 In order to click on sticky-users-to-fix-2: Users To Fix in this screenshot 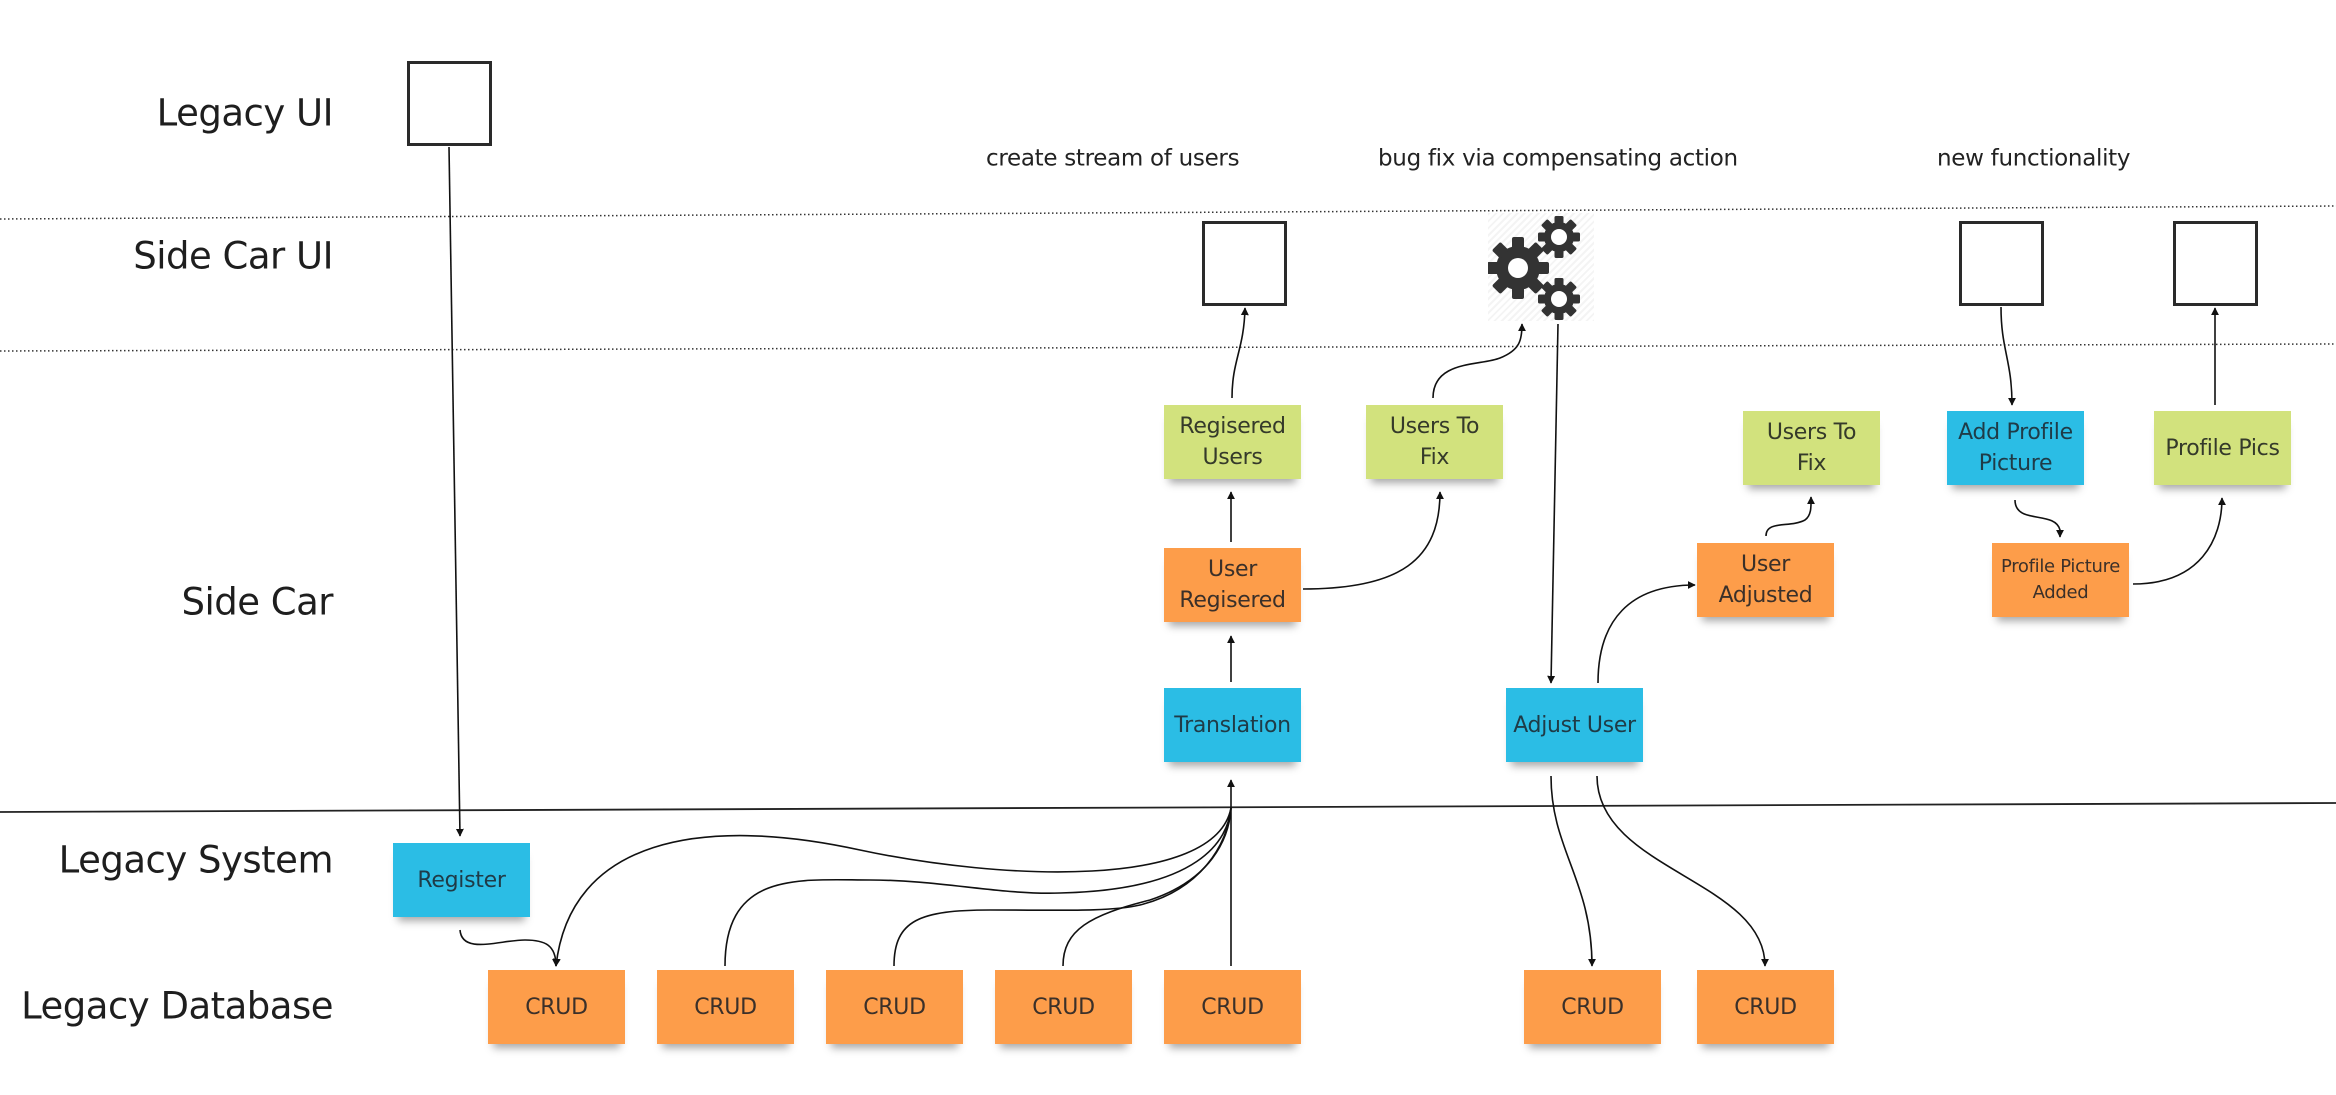, I will do `click(1811, 448)`.